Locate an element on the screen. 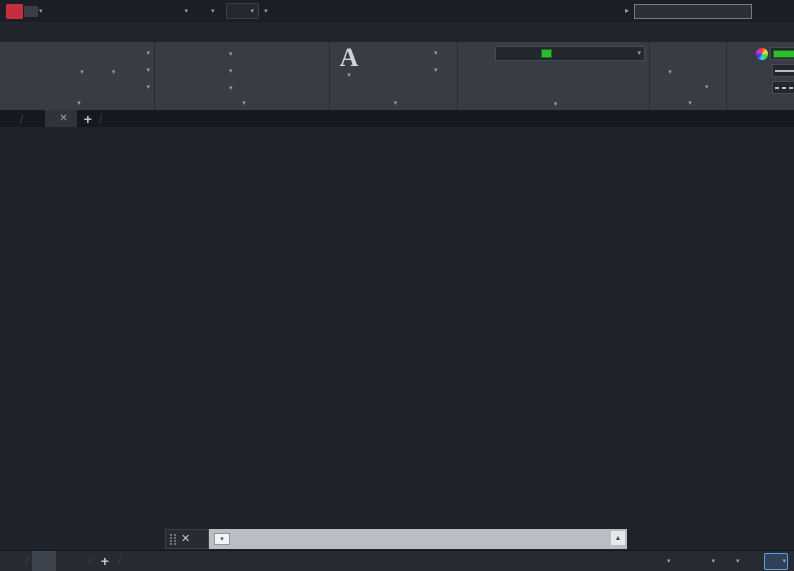  insert-block-button: ▾ is located at coordinates (670, 70).